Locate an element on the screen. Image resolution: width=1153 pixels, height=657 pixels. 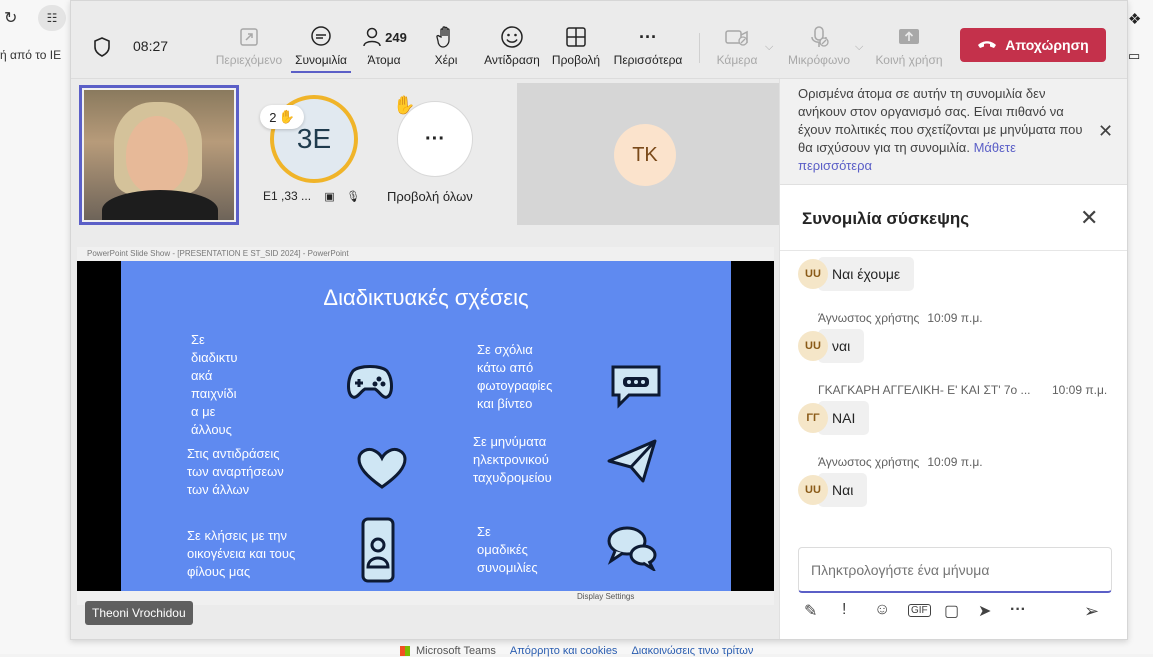
participant-video is located at coordinates (159, 155).